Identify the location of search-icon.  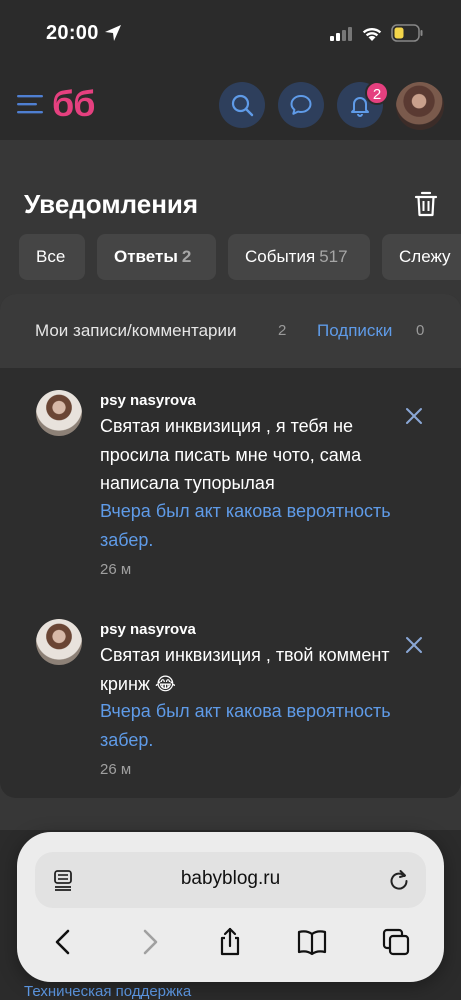
(242, 105).